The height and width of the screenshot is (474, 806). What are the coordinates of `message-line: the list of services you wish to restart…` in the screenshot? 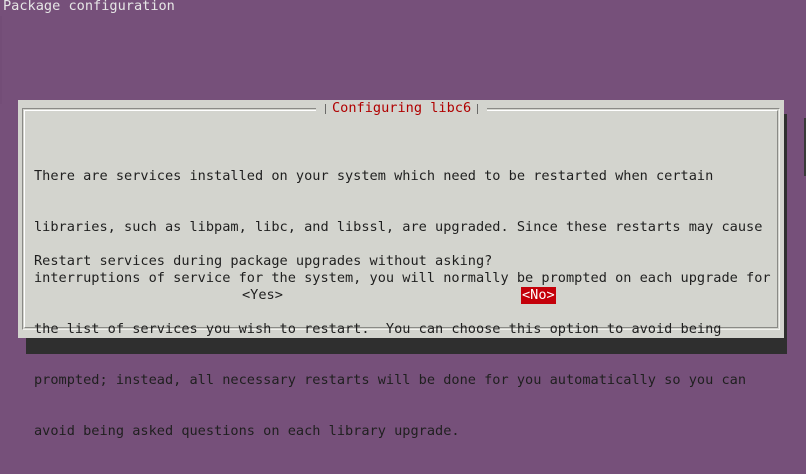 It's located at (378, 329).